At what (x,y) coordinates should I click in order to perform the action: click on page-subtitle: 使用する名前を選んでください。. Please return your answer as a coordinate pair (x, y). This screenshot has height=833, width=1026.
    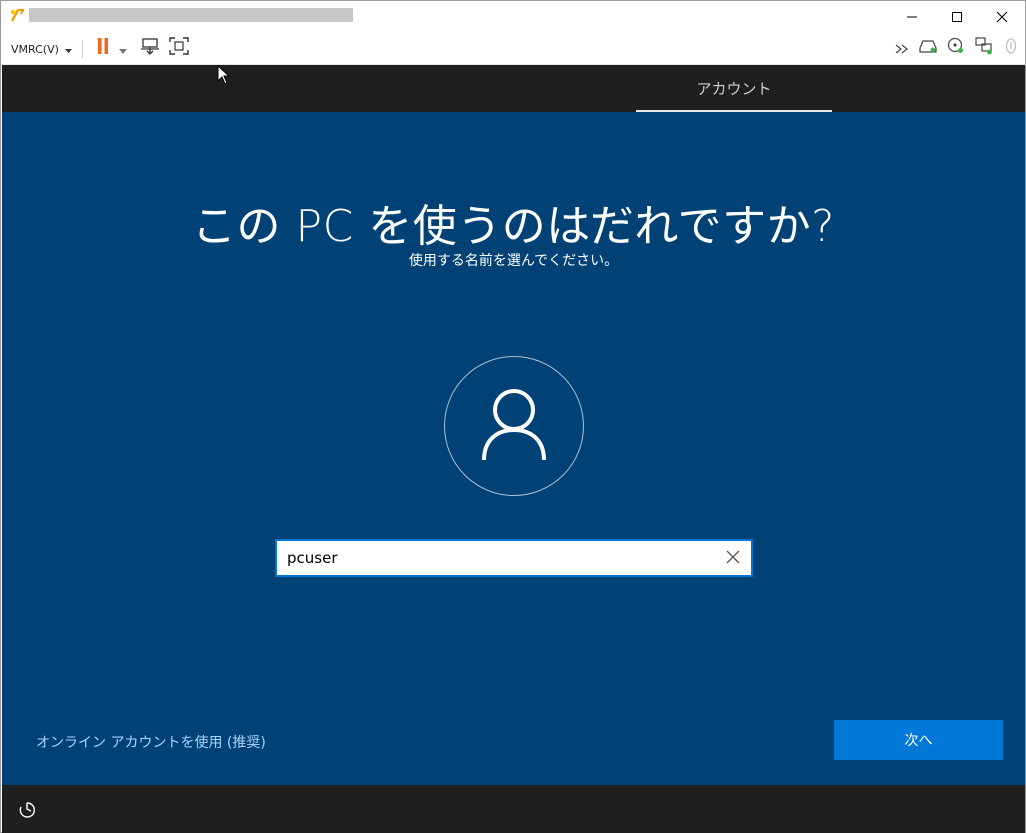
    Looking at the image, I should click on (513, 261).